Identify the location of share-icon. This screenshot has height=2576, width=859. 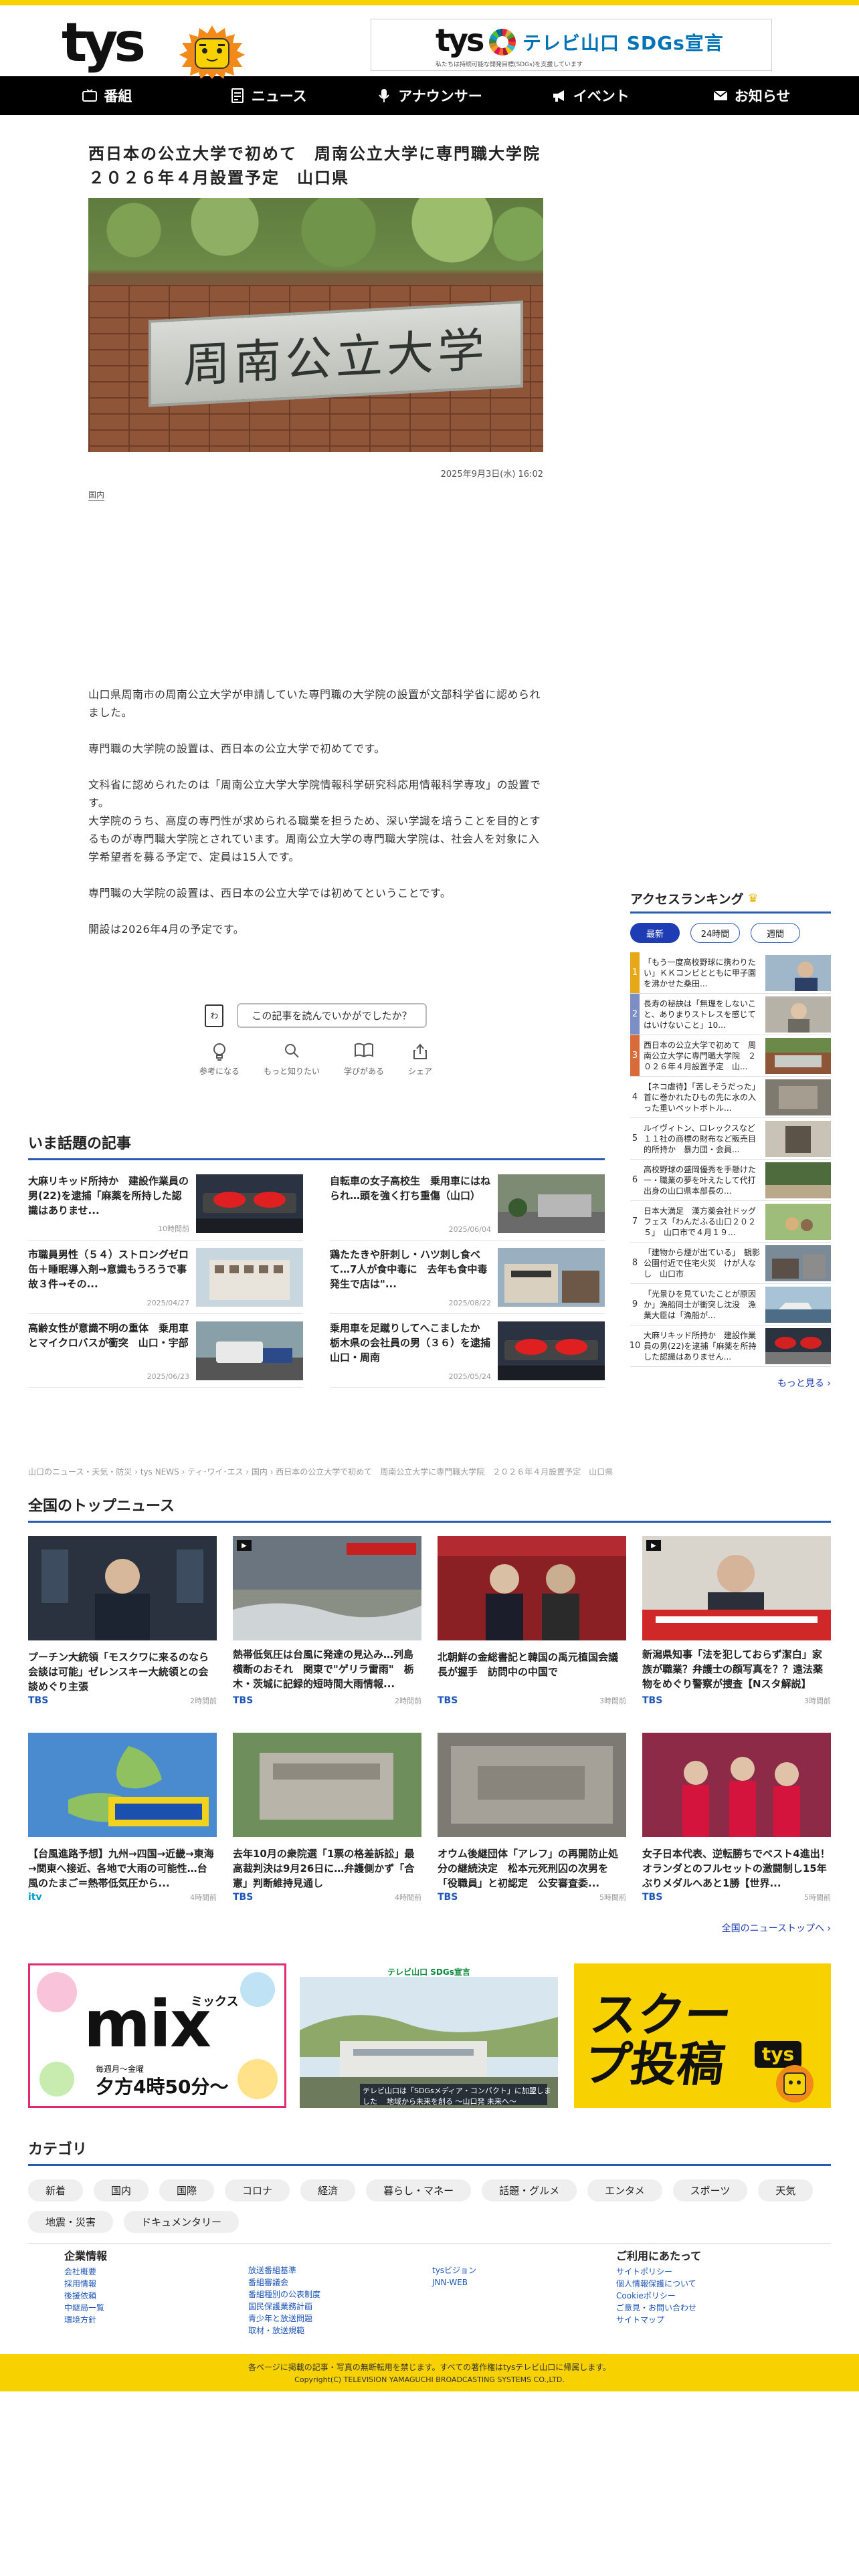
(420, 1052).